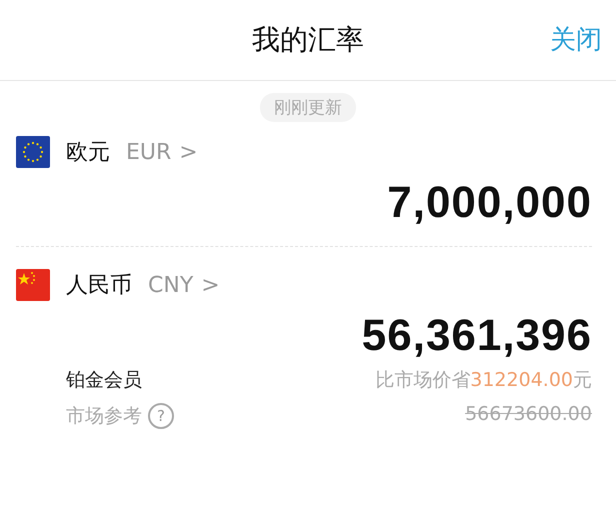  I want to click on savings-text: 比市场价省312204.00元, so click(483, 380).